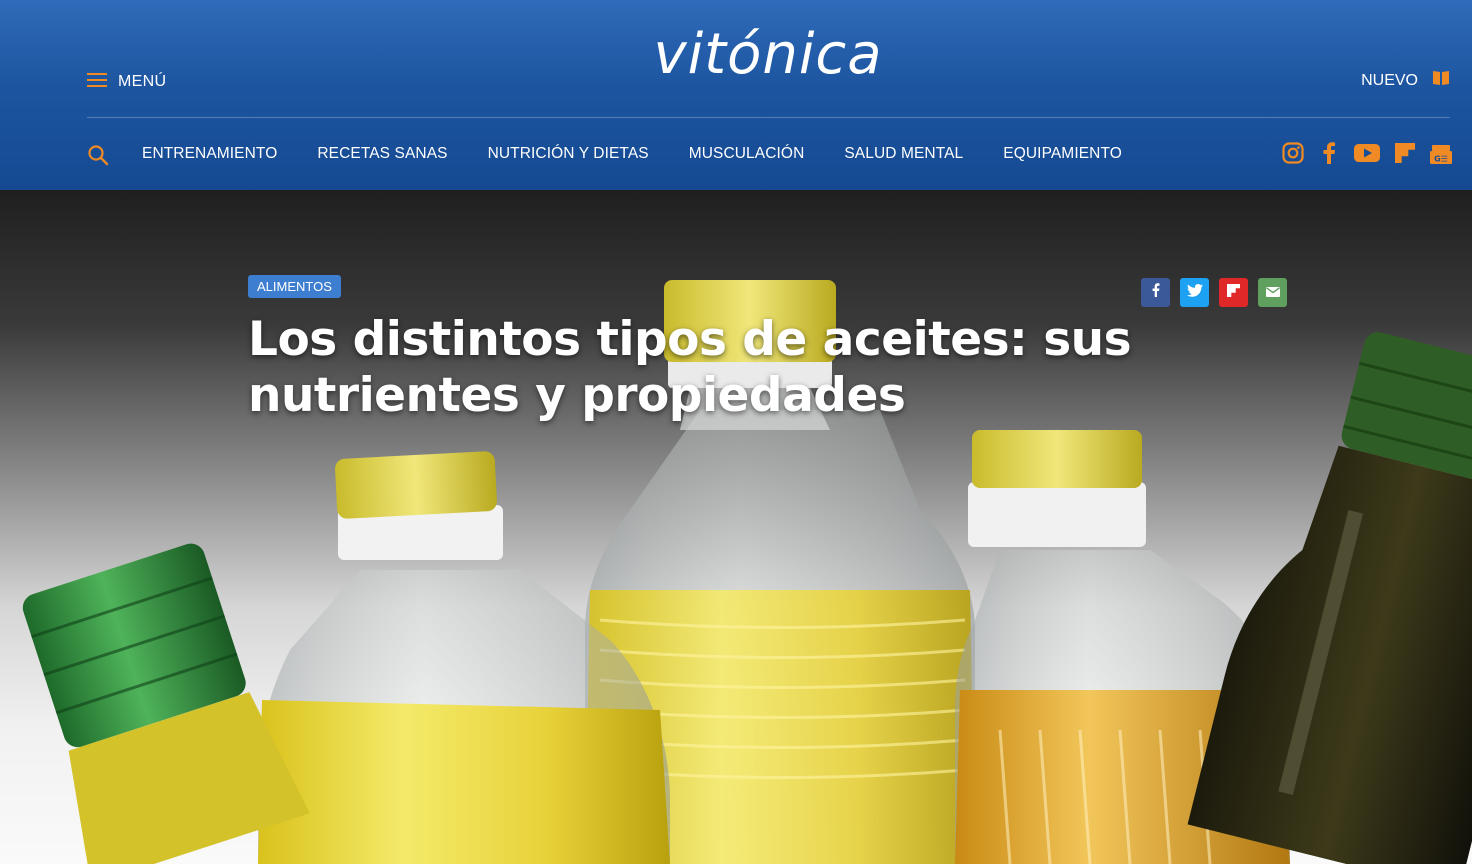 The width and height of the screenshot is (1472, 864). Describe the element at coordinates (294, 286) in the screenshot. I see `category-tag: ALIMENTOS` at that location.